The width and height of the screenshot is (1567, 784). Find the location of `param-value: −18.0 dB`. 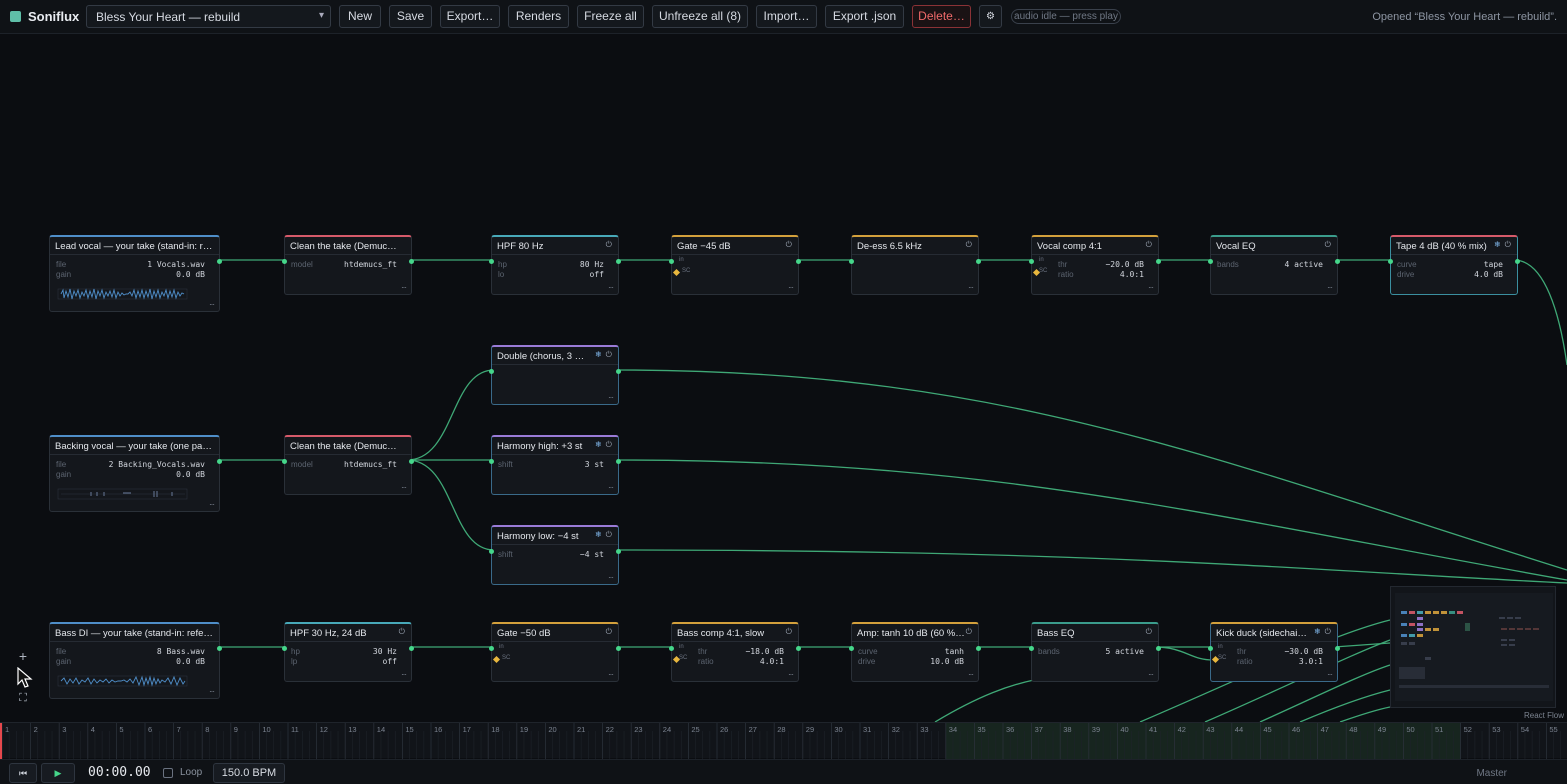

param-value: −18.0 dB is located at coordinates (764, 651).